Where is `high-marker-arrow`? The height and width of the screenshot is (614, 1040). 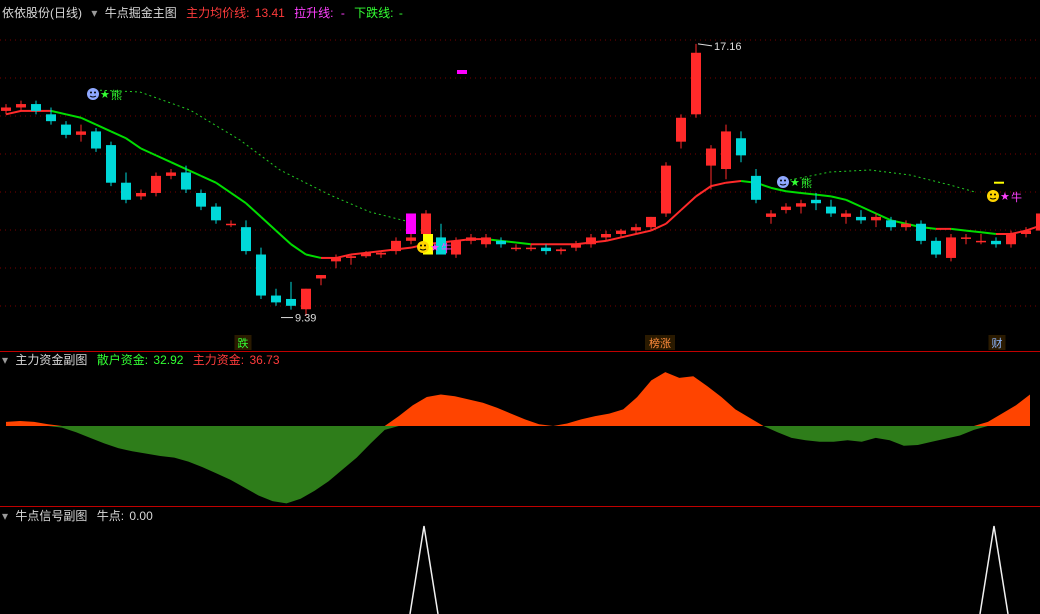
high-marker-arrow is located at coordinates (705, 45).